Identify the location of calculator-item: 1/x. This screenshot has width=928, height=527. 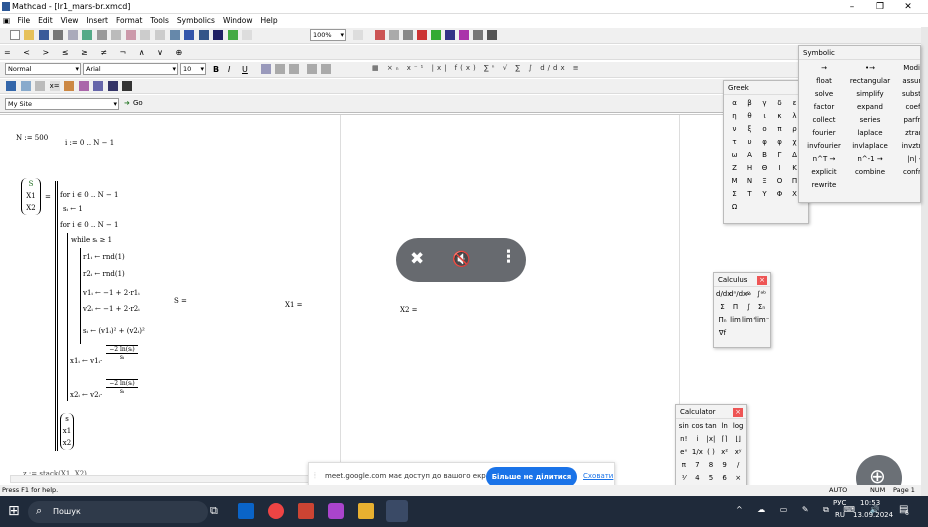
(698, 452).